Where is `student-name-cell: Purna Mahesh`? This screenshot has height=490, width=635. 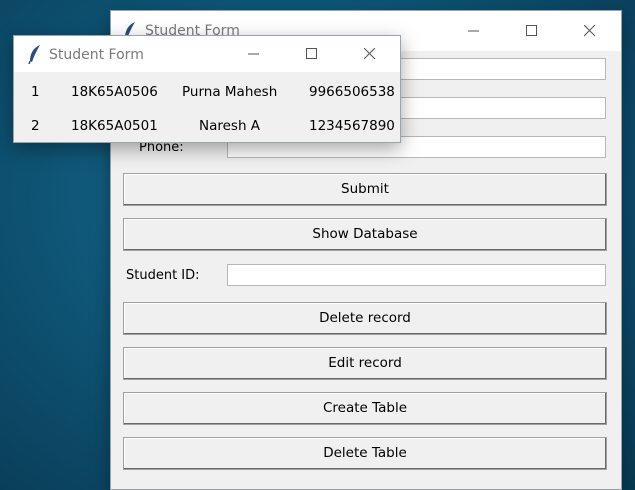
student-name-cell: Purna Mahesh is located at coordinates (230, 92).